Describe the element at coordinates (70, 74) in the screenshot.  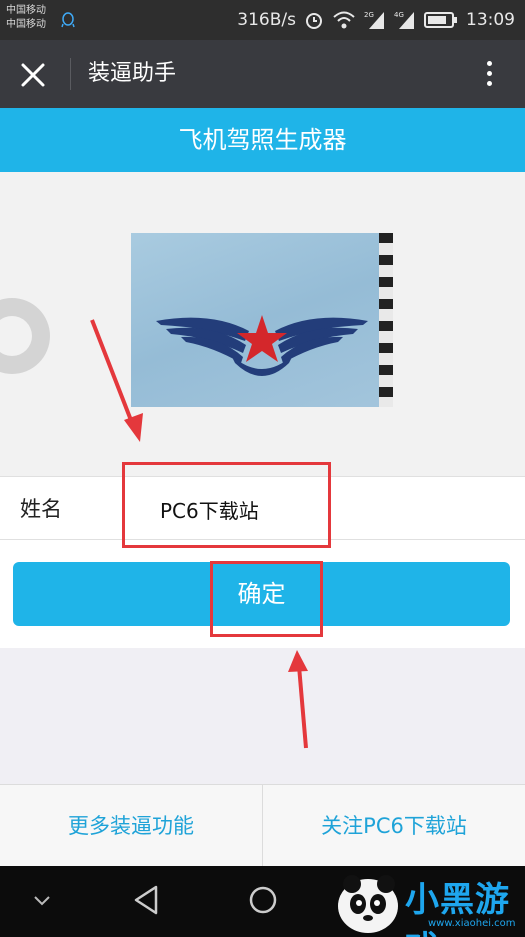
I see `title-divider` at that location.